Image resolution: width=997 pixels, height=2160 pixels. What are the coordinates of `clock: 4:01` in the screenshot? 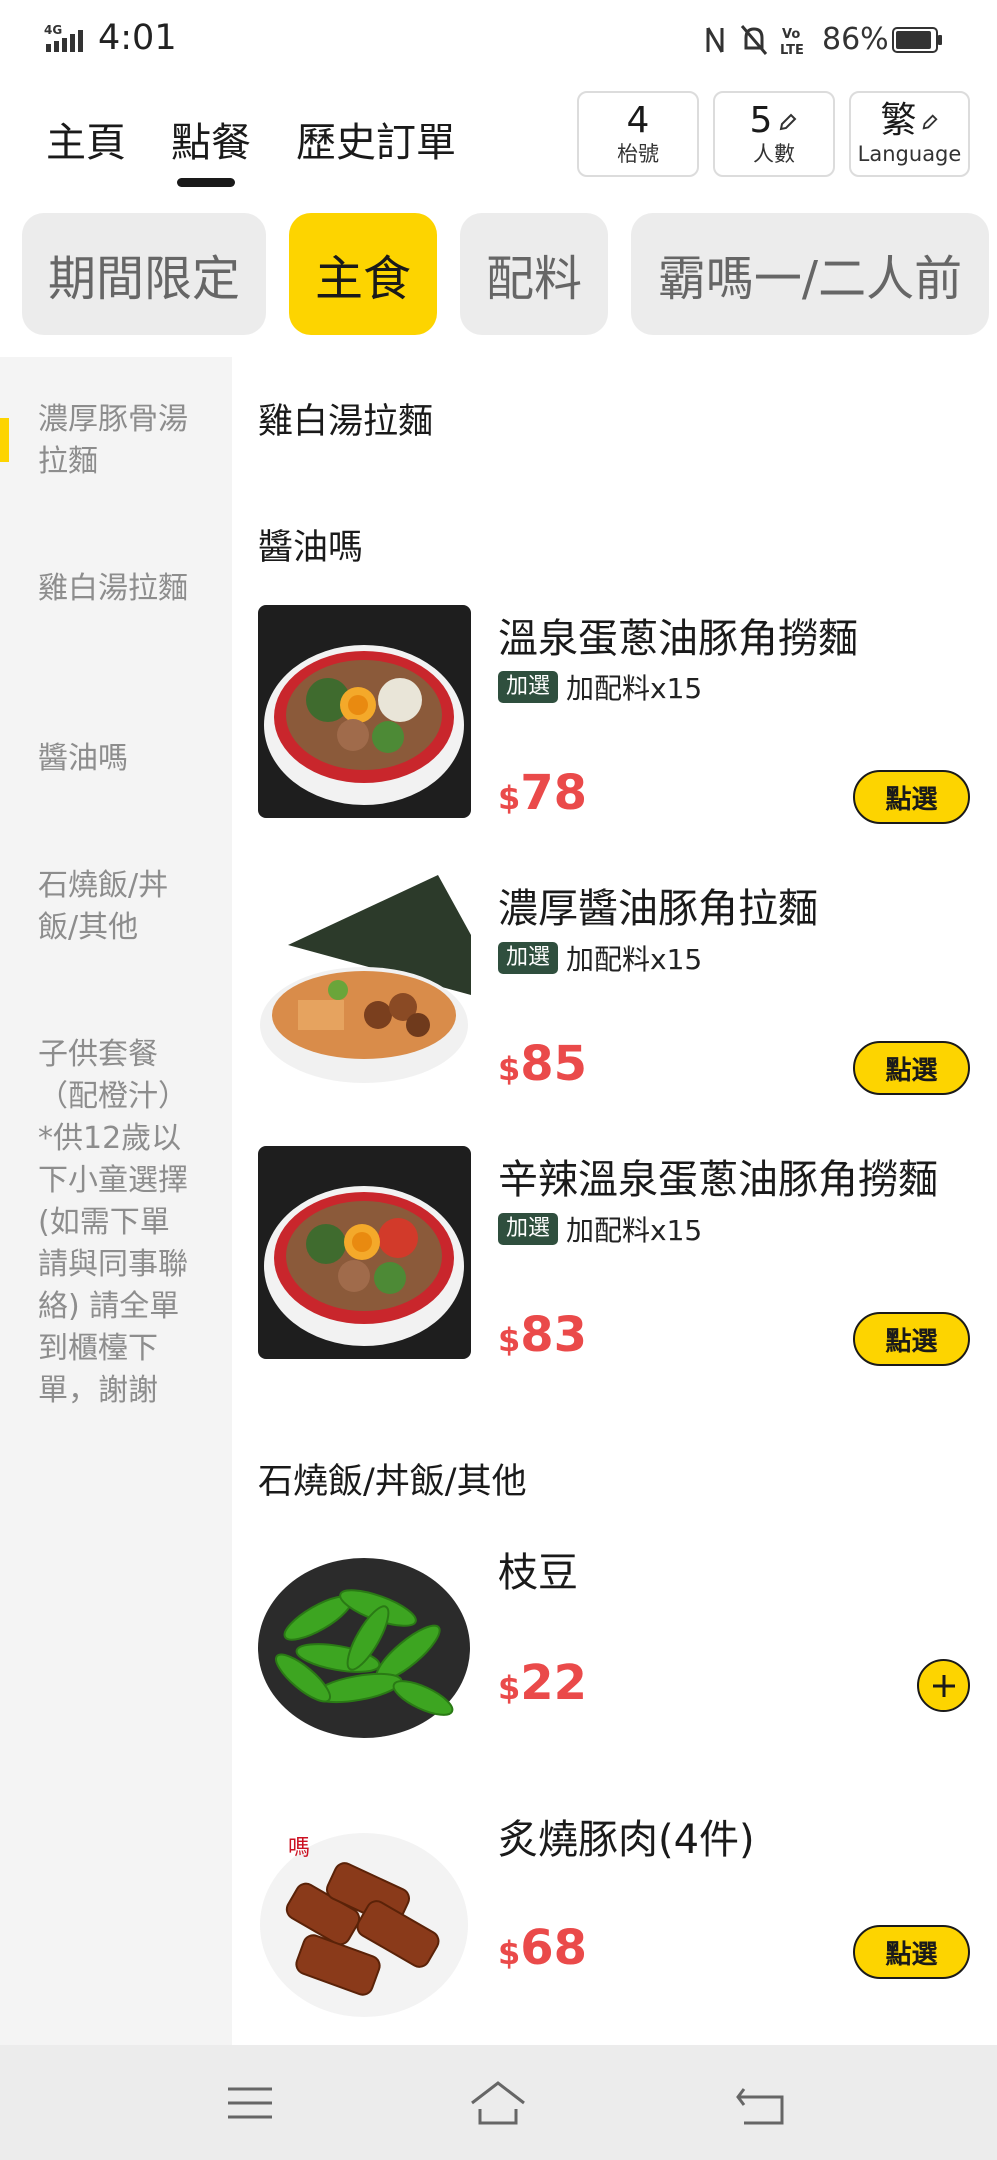 It's located at (137, 38).